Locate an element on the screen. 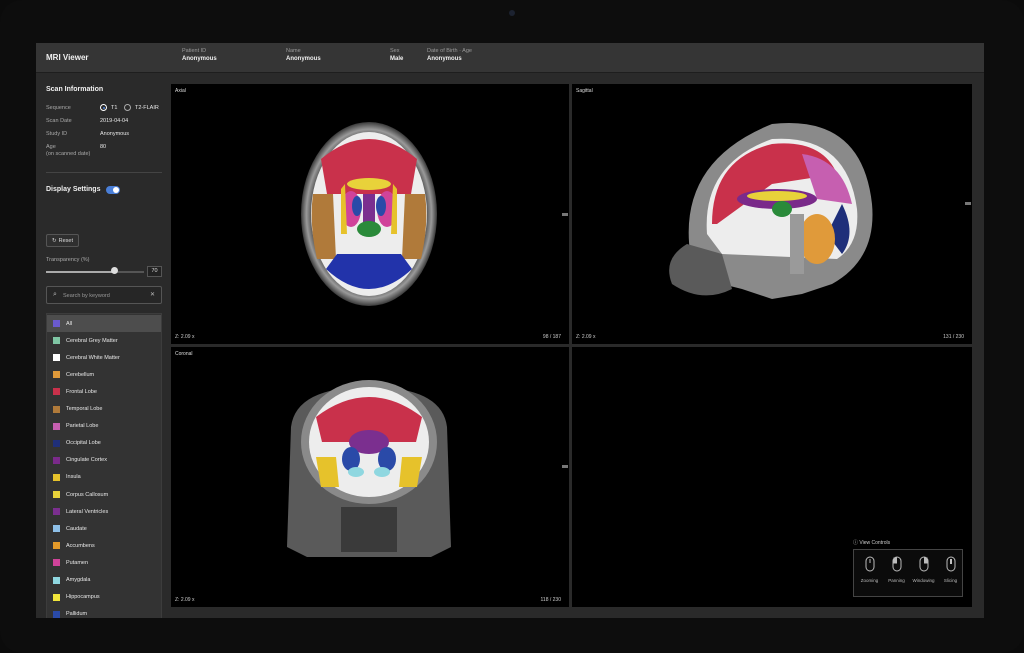  region-item: Hippocampus is located at coordinates (104, 597).